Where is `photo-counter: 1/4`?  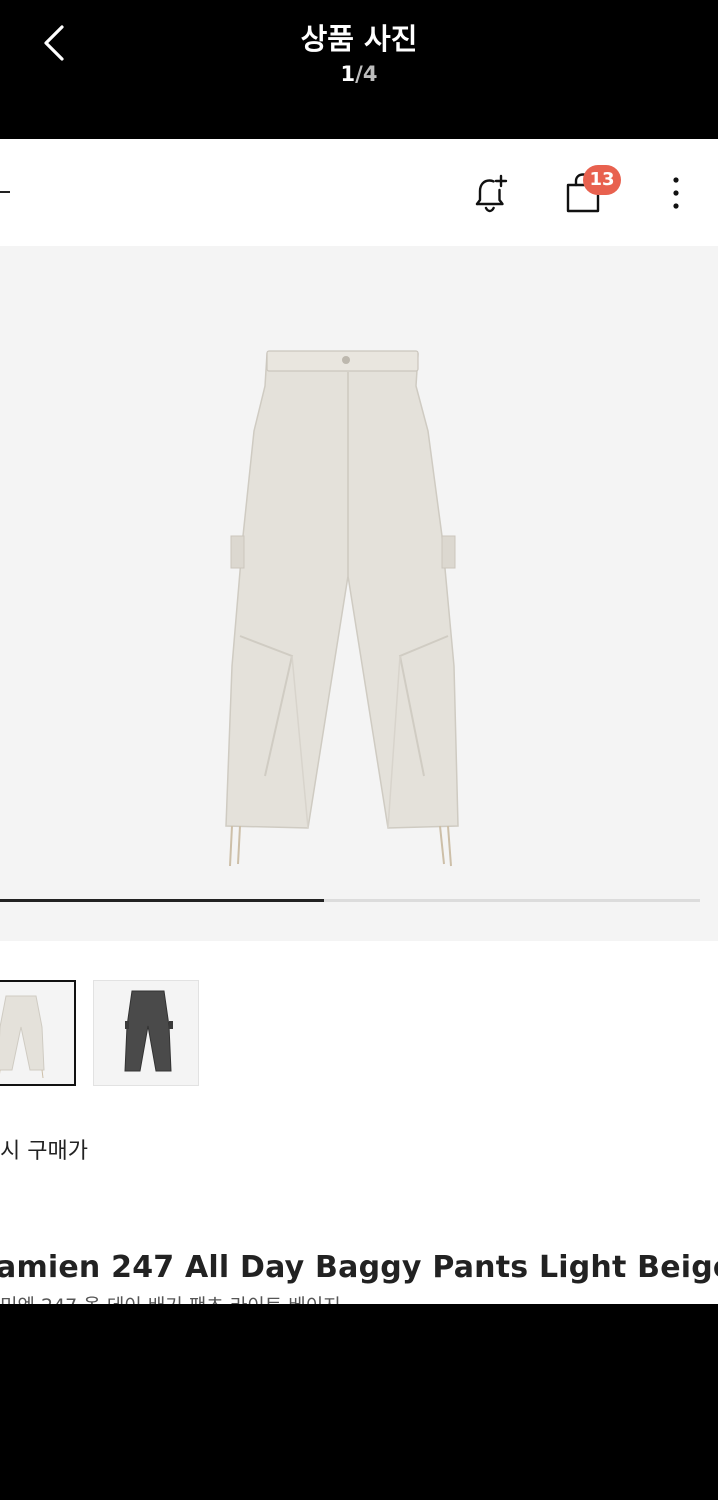
photo-counter: 1/4 is located at coordinates (359, 74).